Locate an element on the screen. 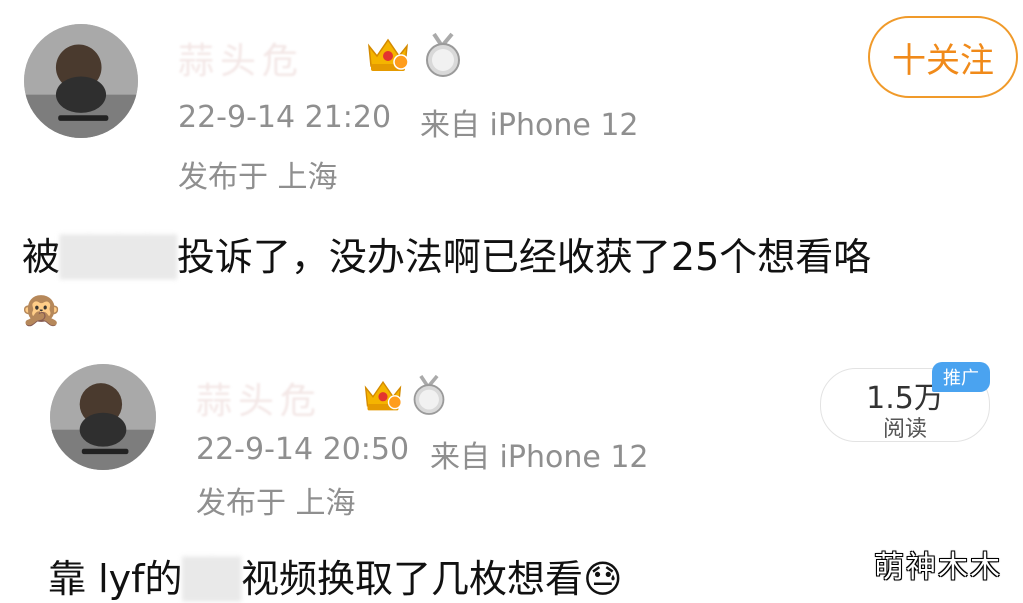  avatar is located at coordinates (81, 81).